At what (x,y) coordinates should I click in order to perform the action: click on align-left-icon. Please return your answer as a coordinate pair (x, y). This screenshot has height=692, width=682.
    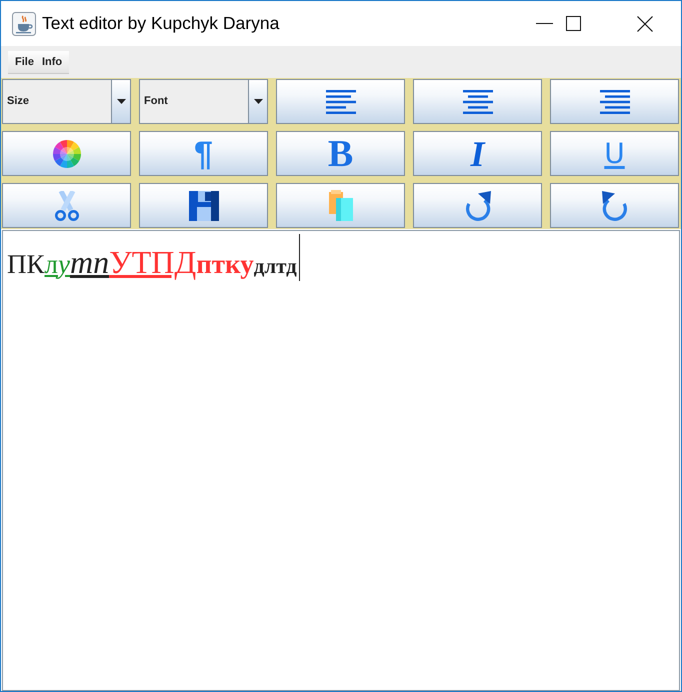
    Looking at the image, I should click on (341, 102).